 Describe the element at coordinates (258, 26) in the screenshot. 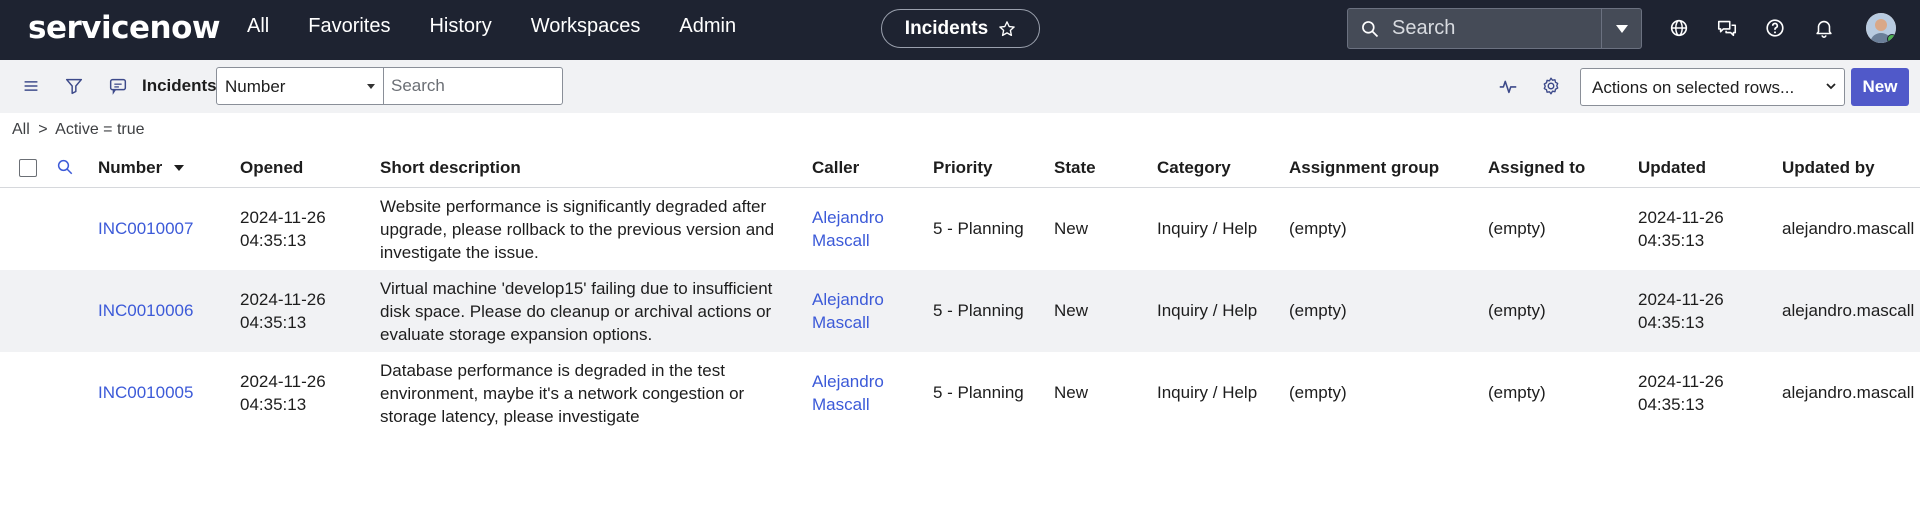

I see `nav-all: All` at that location.